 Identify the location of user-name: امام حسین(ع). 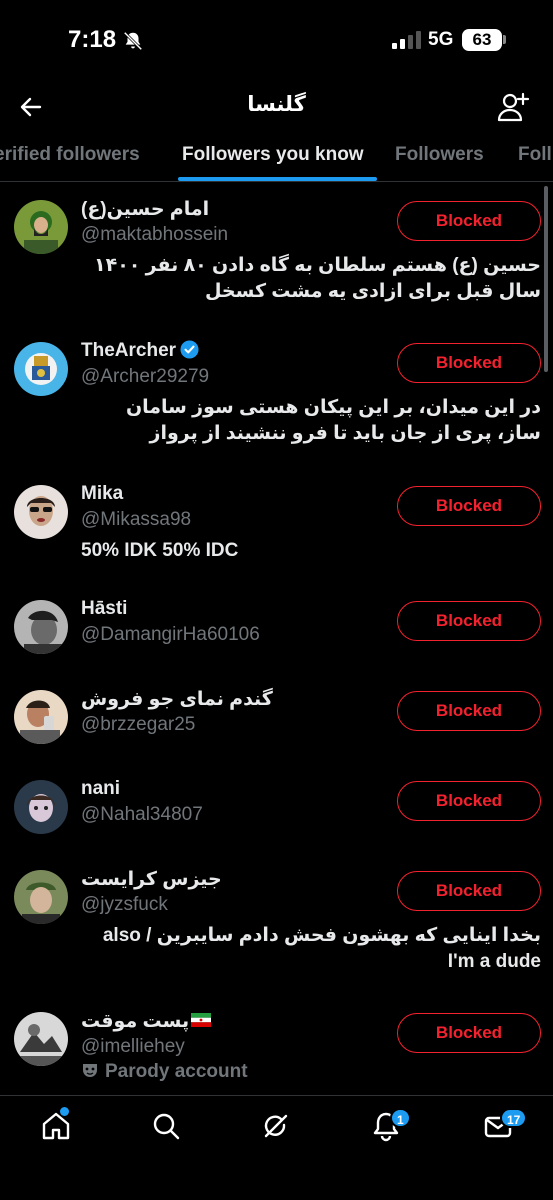
(145, 209).